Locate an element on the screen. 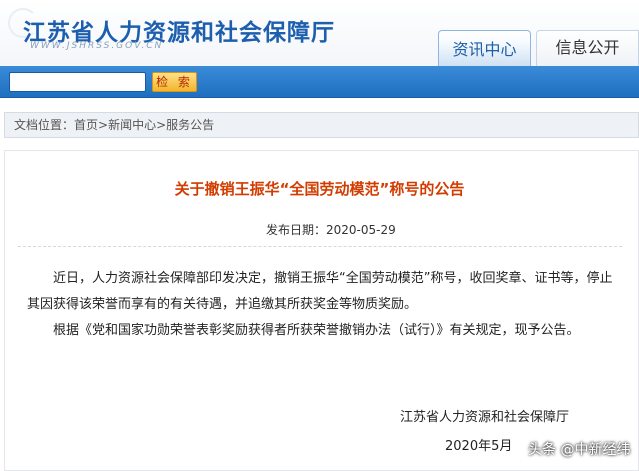 This screenshot has height=471, width=639. breadcrumb-home: 首页 is located at coordinates (86, 125).